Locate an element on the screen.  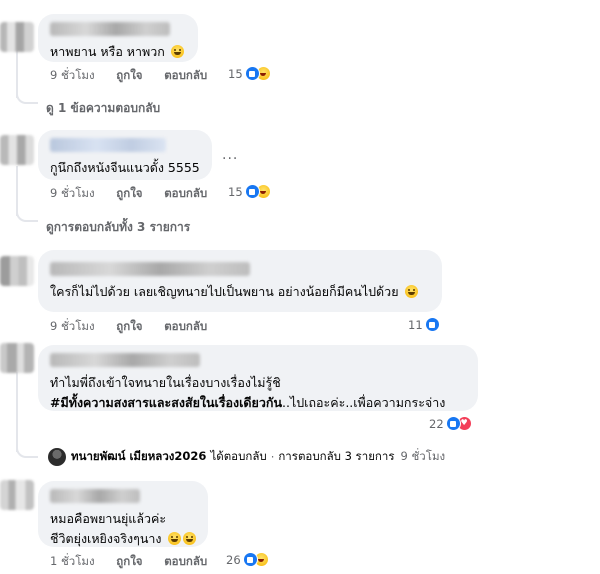
comment-text: หาพยาน หรือ หาพวก is located at coordinates (118, 52).